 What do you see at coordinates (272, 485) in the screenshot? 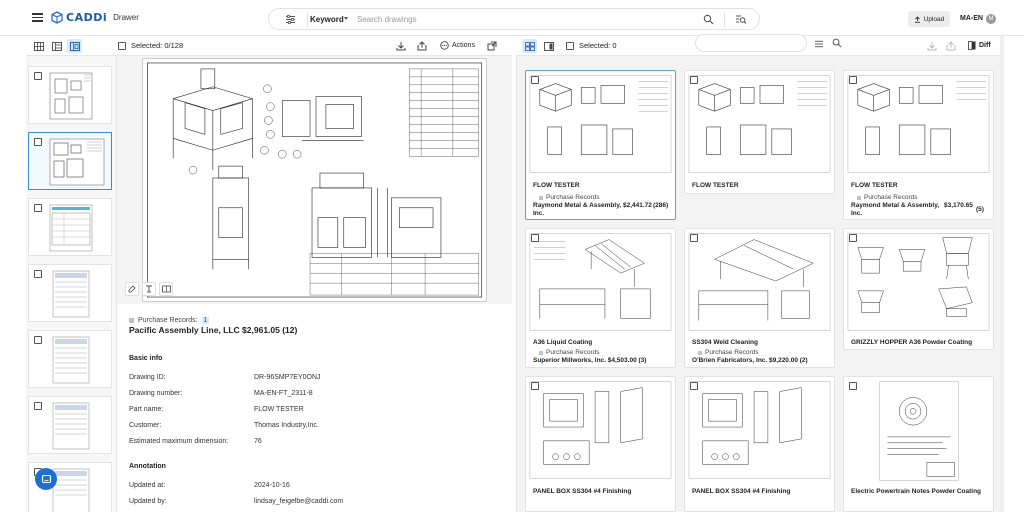
I see `field-value: 2024-10-16` at bounding box center [272, 485].